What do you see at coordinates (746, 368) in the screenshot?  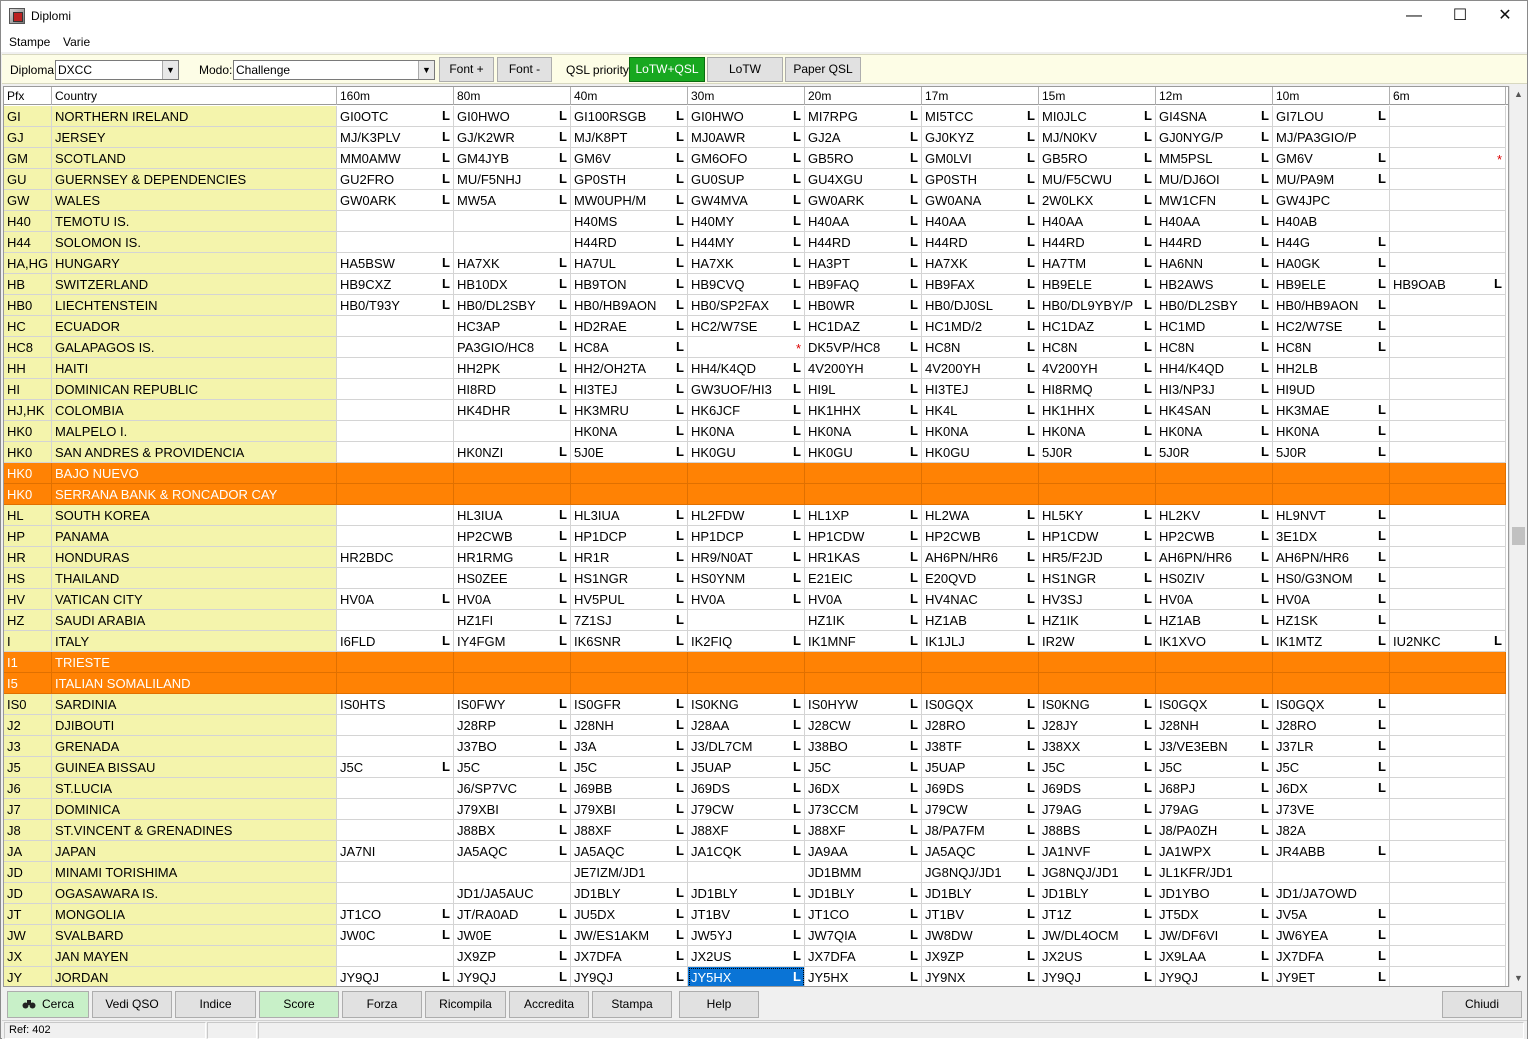 I see `band-cell: HH4/K4QD L` at bounding box center [746, 368].